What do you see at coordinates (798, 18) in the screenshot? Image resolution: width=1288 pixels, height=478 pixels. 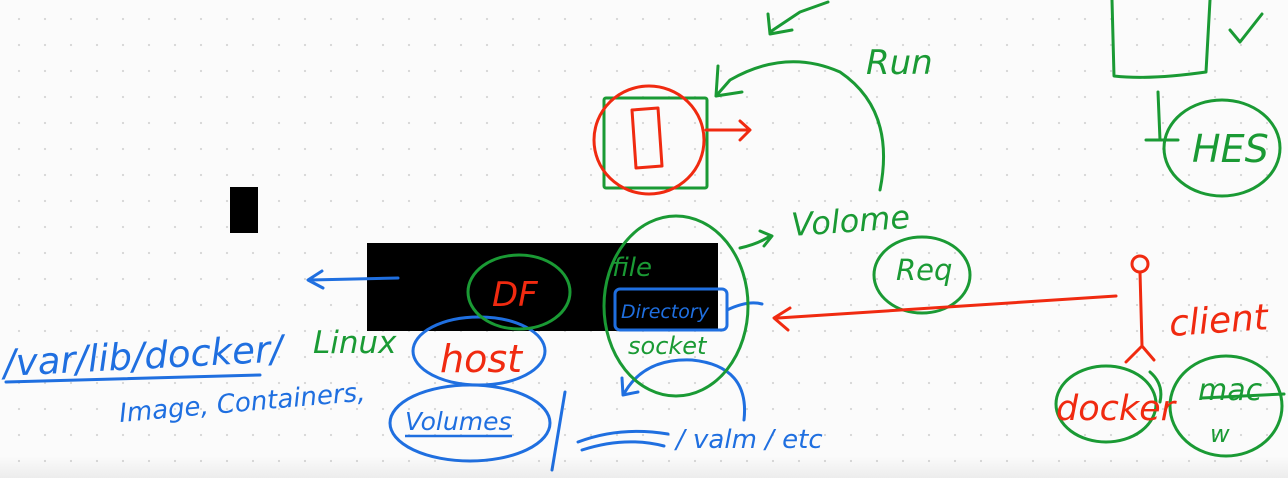 I see `top-arrow-fragment` at bounding box center [798, 18].